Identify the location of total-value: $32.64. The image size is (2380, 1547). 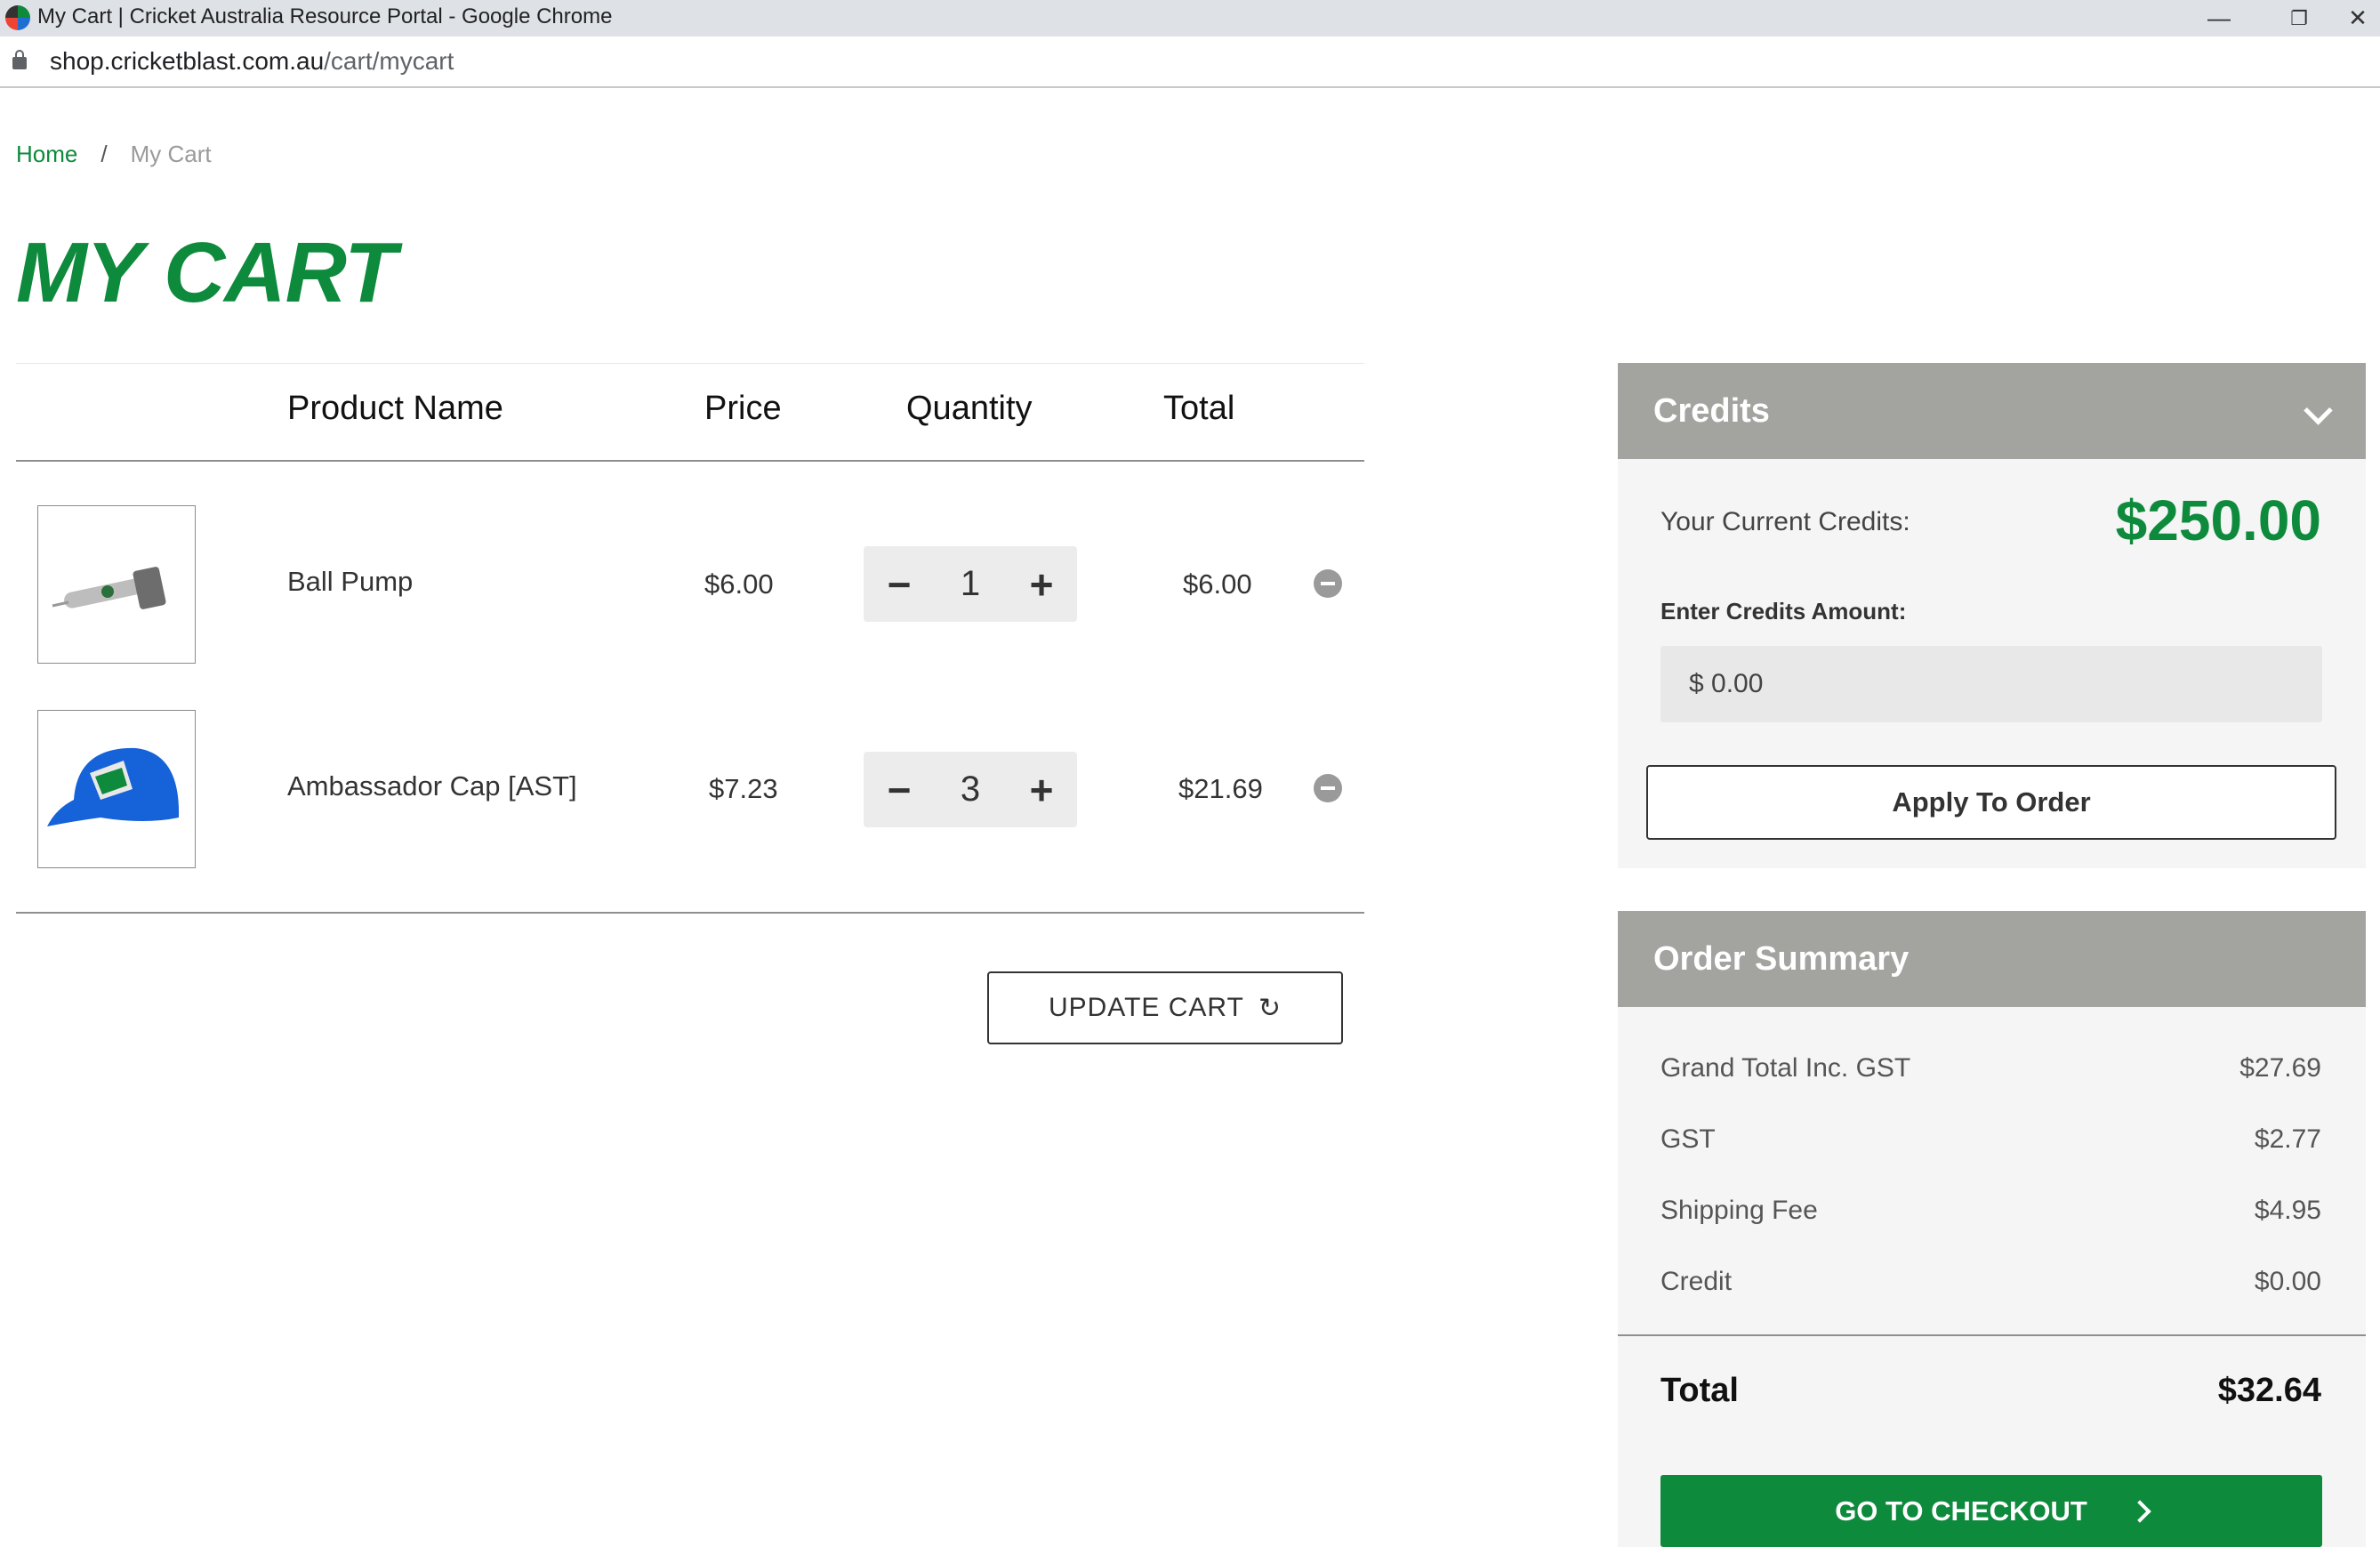
(2269, 1390).